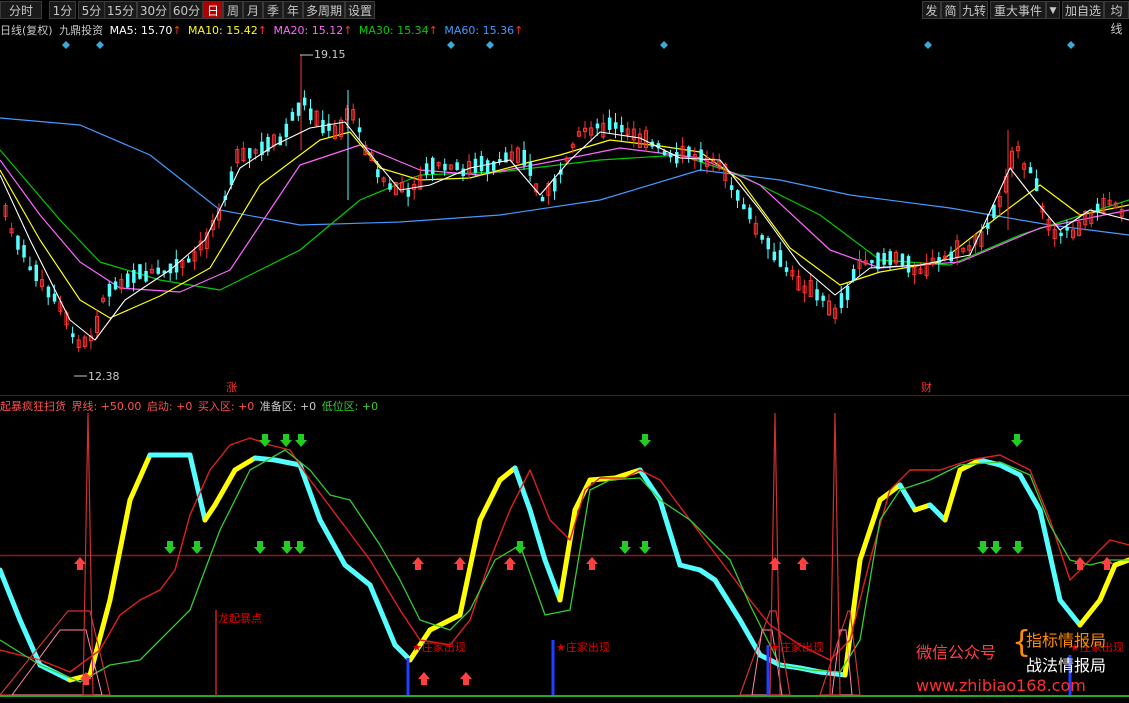 The height and width of the screenshot is (703, 1129). I want to click on indicator-low-zone: 低位区: +0, so click(350, 406).